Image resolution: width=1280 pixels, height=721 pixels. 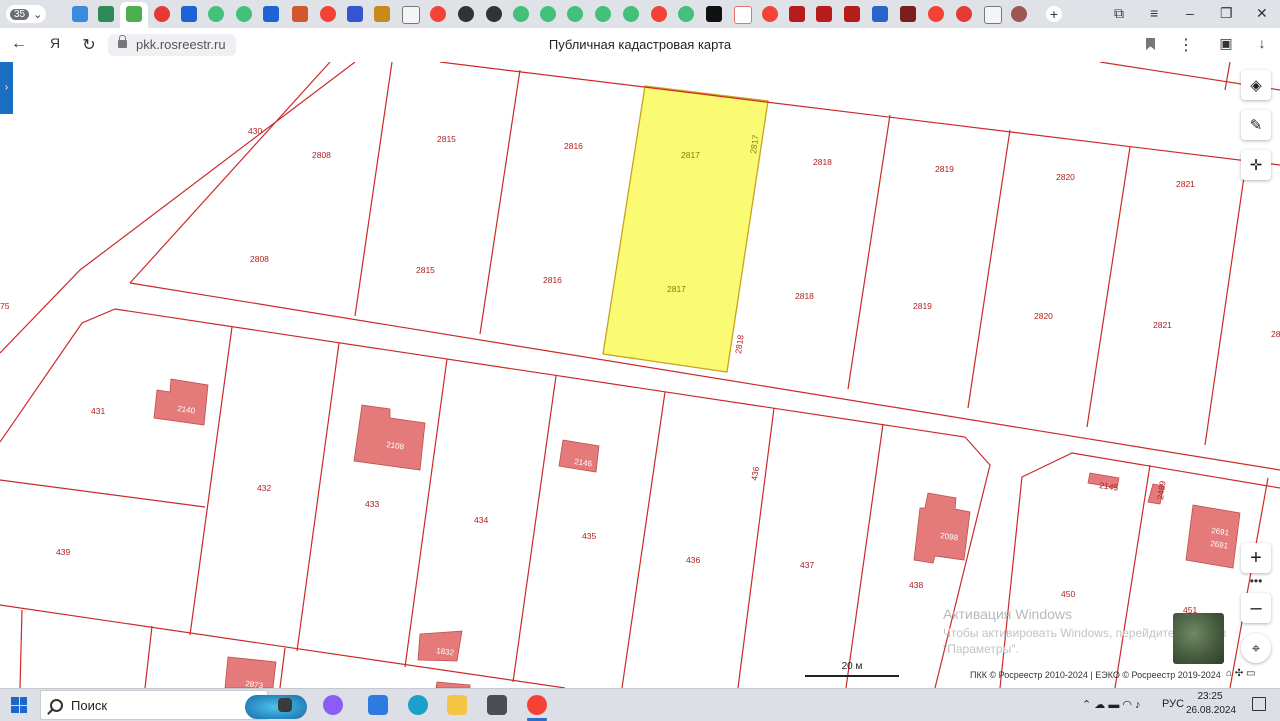 I want to click on menu-icon: ≡, so click(x=1154, y=13).